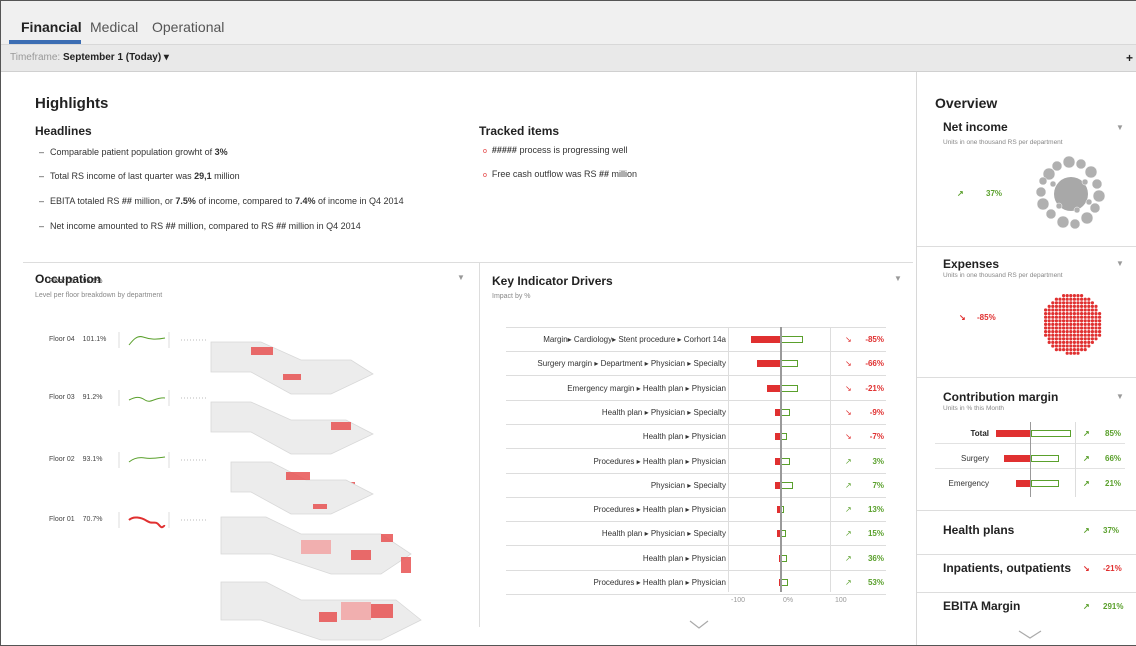 The image size is (1136, 646). Describe the element at coordinates (696, 486) in the screenshot. I see `driver-row: Physician ▸ Specialty ↗ 7%` at that location.